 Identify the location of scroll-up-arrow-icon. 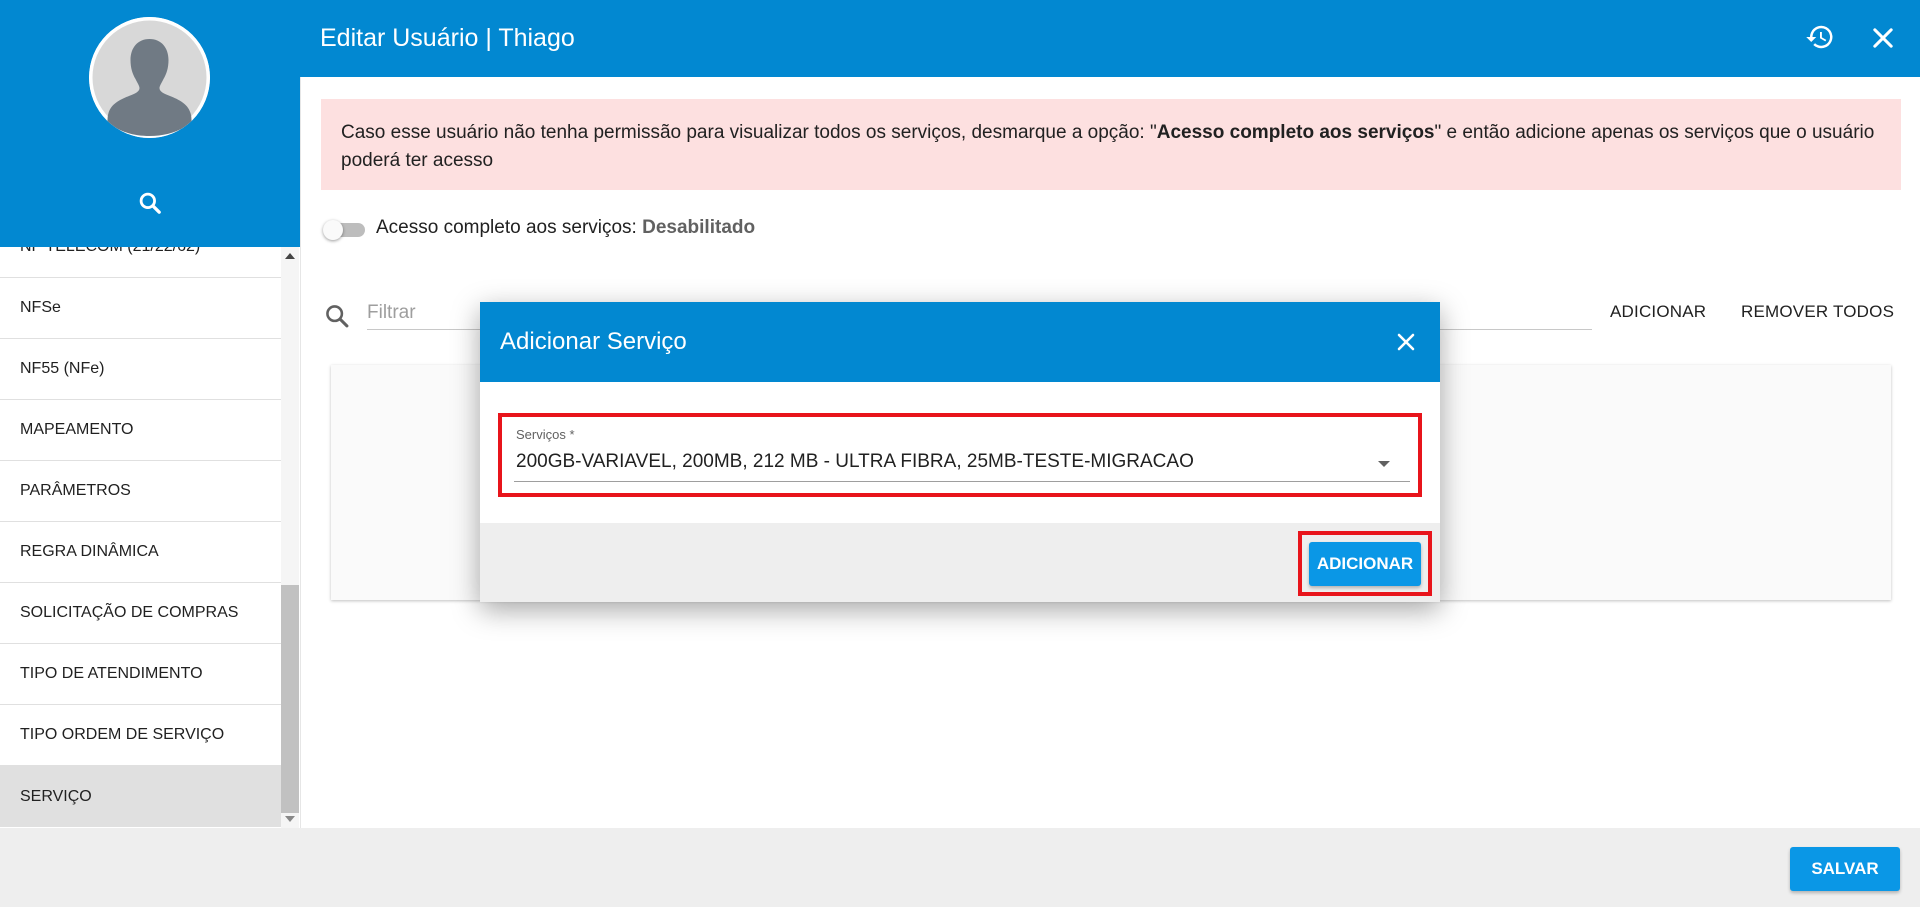
(290, 256).